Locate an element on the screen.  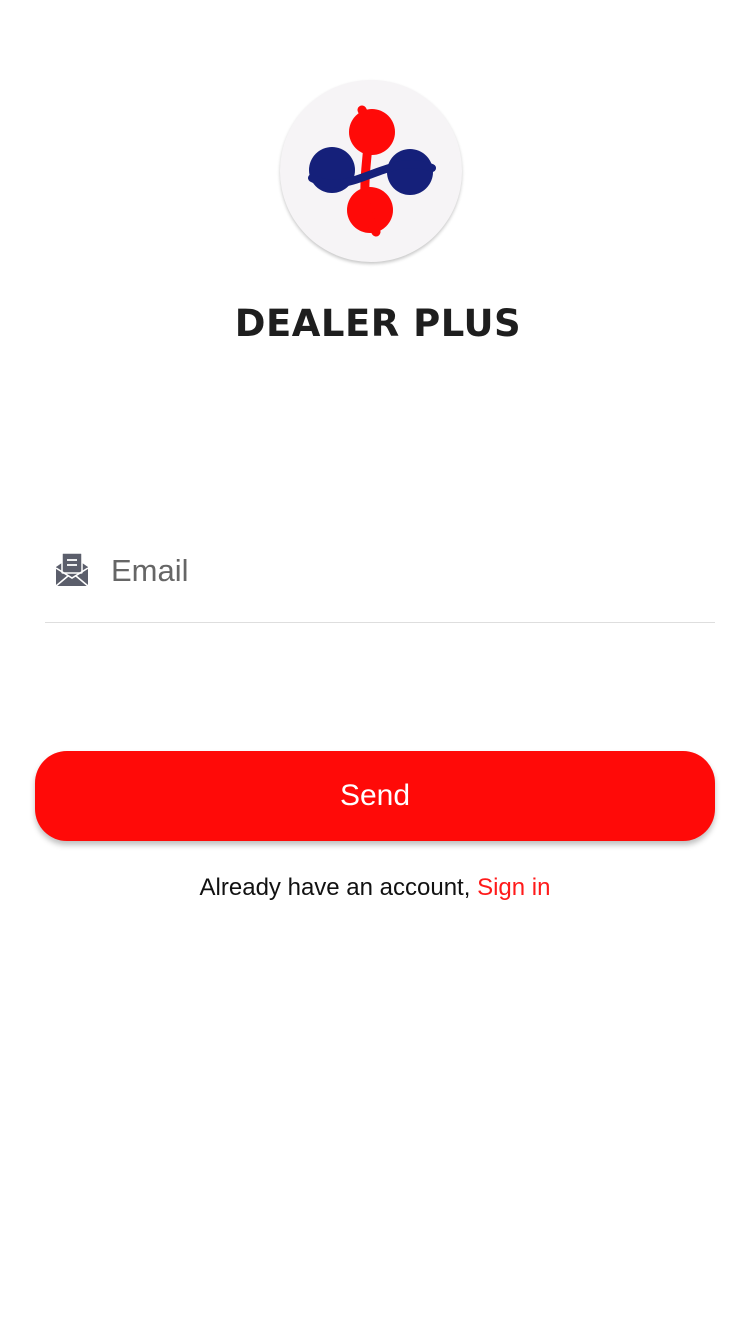
brand-logo is located at coordinates (371, 171).